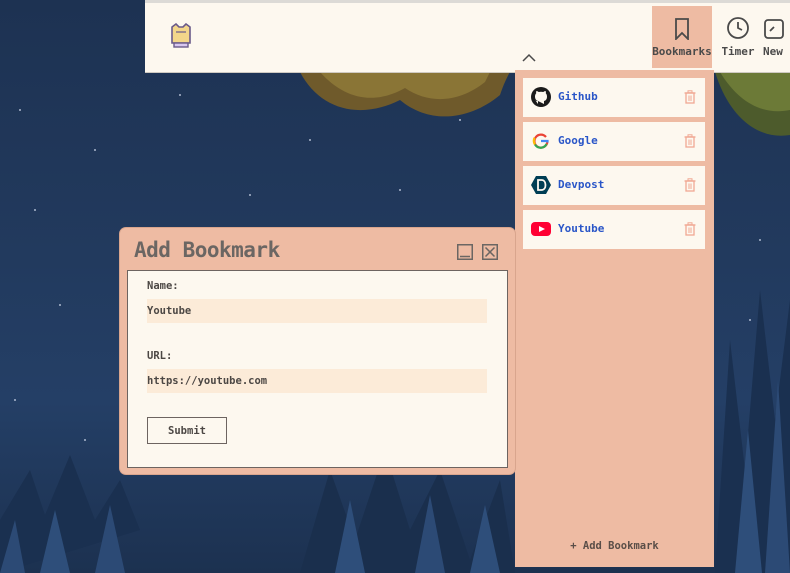  Describe the element at coordinates (541, 229) in the screenshot. I see `youtube-icon` at that location.